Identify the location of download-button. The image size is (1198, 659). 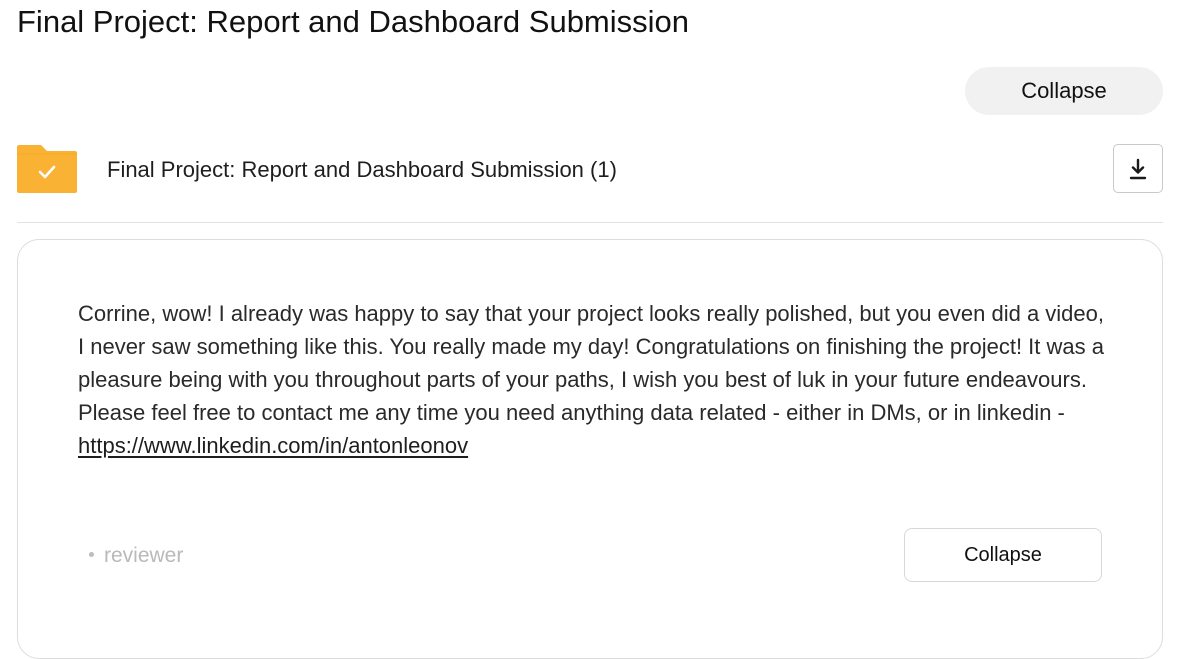
(1138, 168).